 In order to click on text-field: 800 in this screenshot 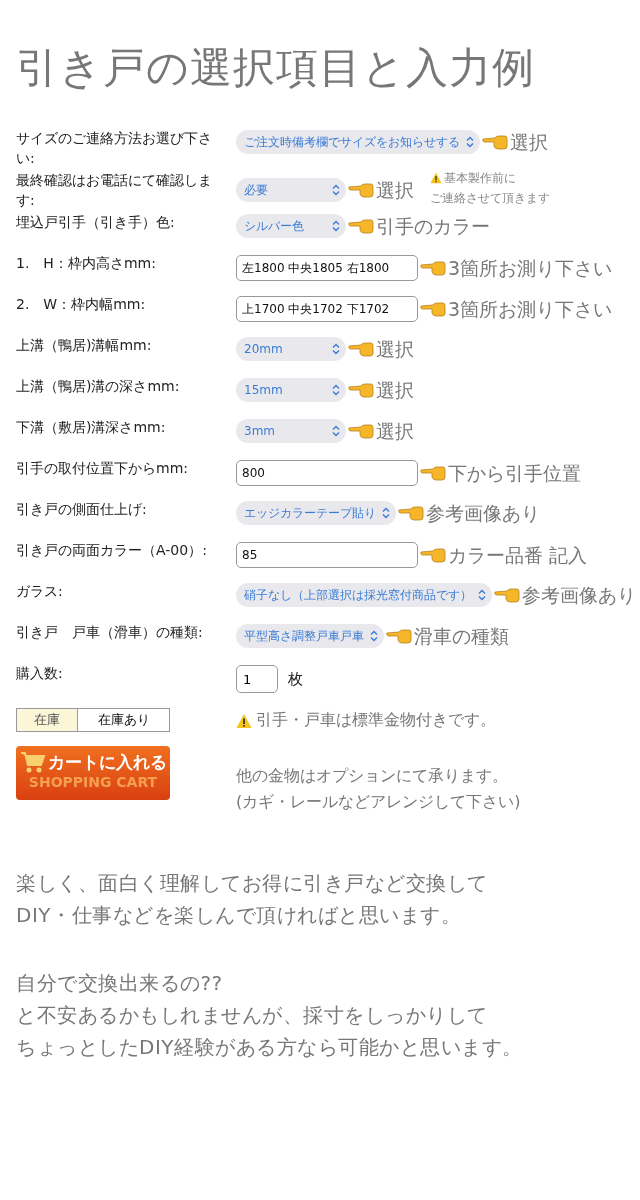, I will do `click(327, 473)`.